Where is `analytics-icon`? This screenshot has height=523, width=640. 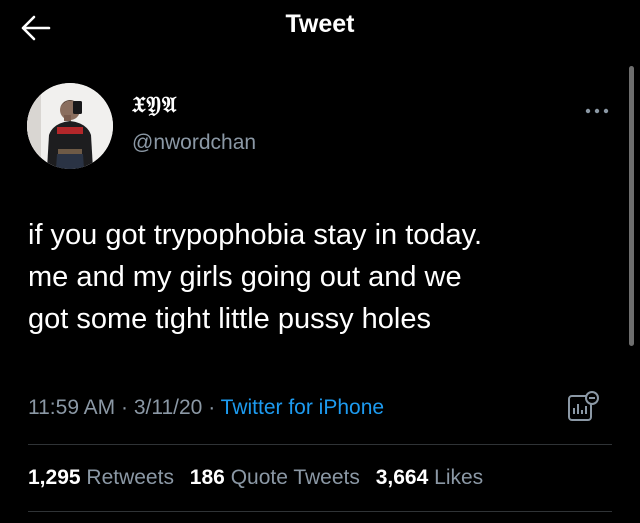 analytics-icon is located at coordinates (583, 406).